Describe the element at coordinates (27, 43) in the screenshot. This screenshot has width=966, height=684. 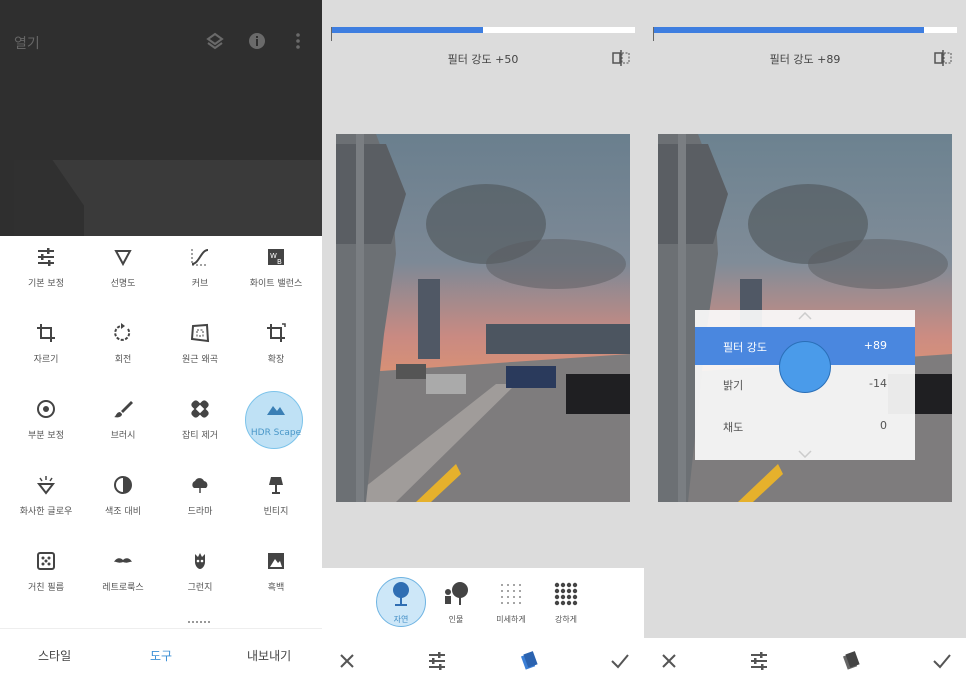
I see `open-button: 열기` at that location.